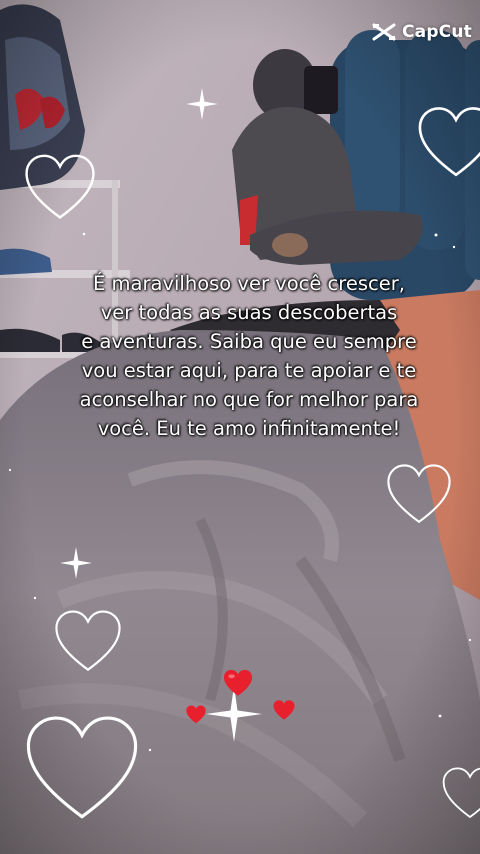 The image size is (480, 854). What do you see at coordinates (249, 341) in the screenshot?
I see `caption-line: e aventuras. Saiba que eu sempre` at bounding box center [249, 341].